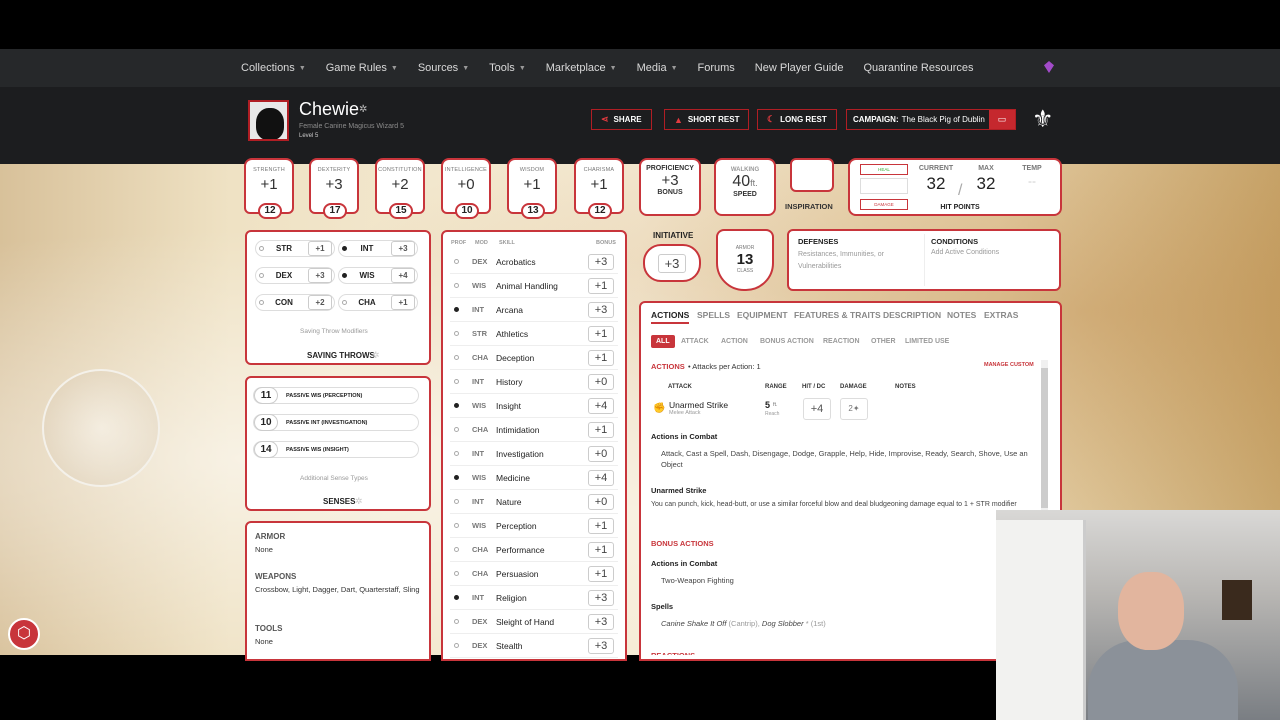  Describe the element at coordinates (534, 406) in the screenshot. I see `skill-insight: WIS Insight +4` at that location.